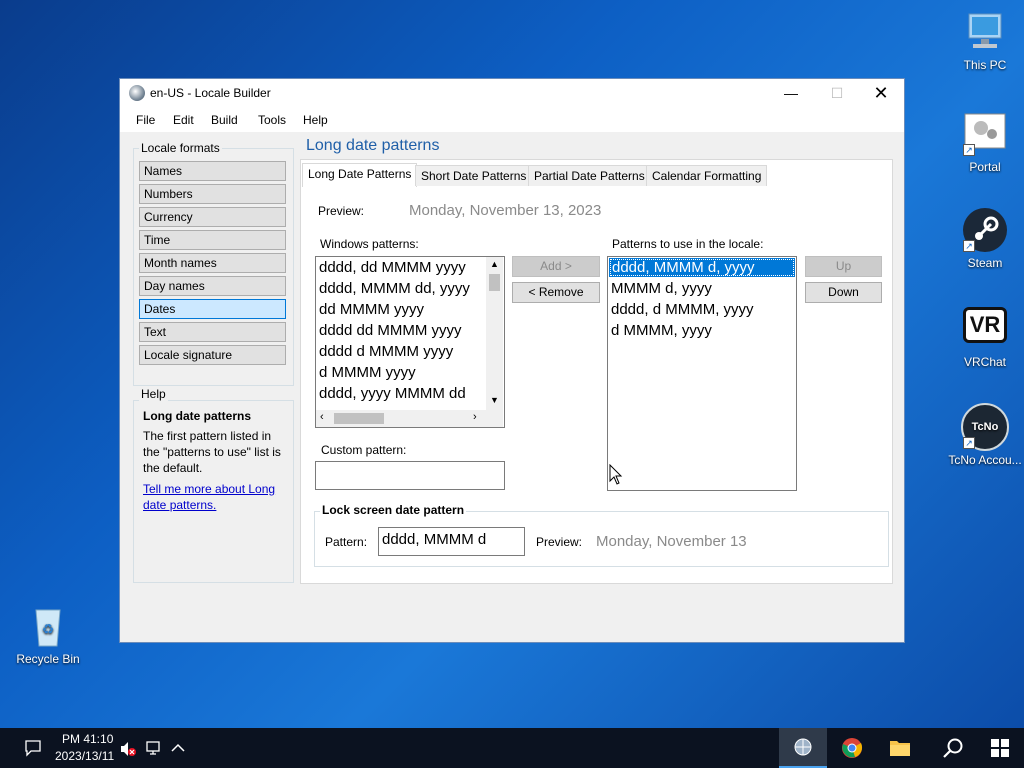 The image size is (1024, 768). I want to click on lock-pattern-input: dddd, MMMM d, so click(451, 541).